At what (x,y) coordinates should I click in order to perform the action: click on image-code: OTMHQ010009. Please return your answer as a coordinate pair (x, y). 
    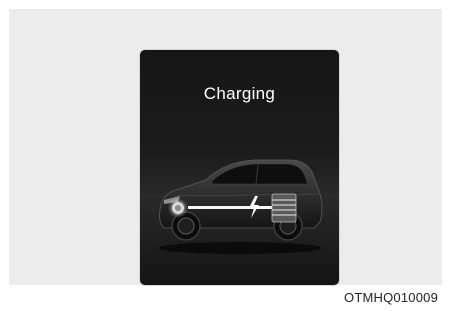
    Looking at the image, I should click on (391, 297).